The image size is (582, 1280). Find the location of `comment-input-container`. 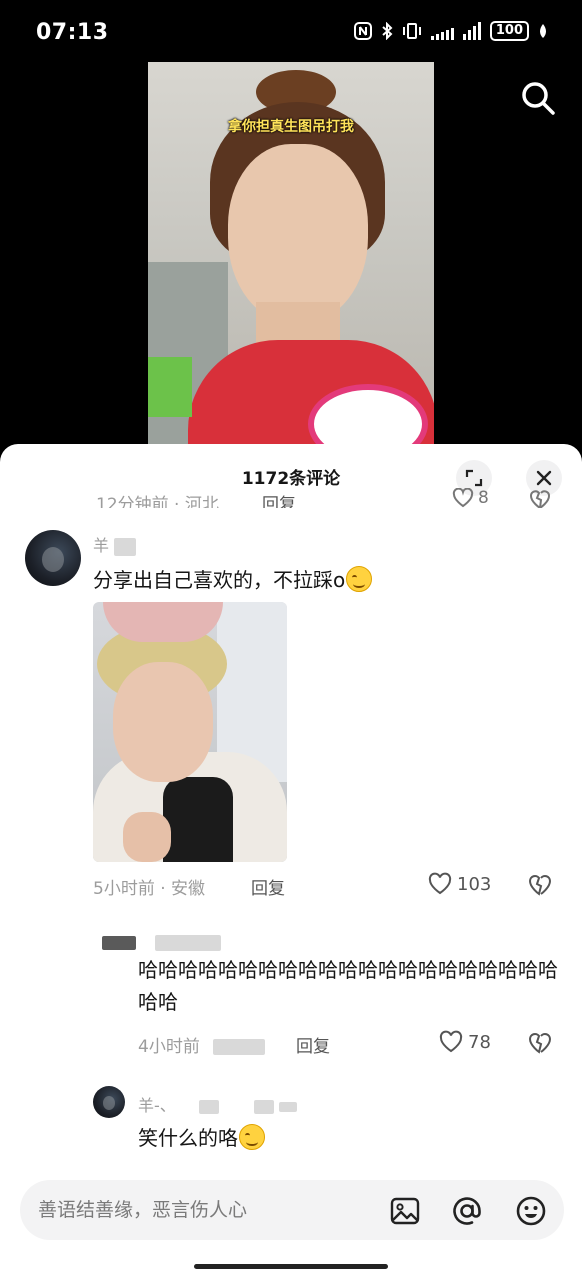

comment-input-container is located at coordinates (292, 1210).